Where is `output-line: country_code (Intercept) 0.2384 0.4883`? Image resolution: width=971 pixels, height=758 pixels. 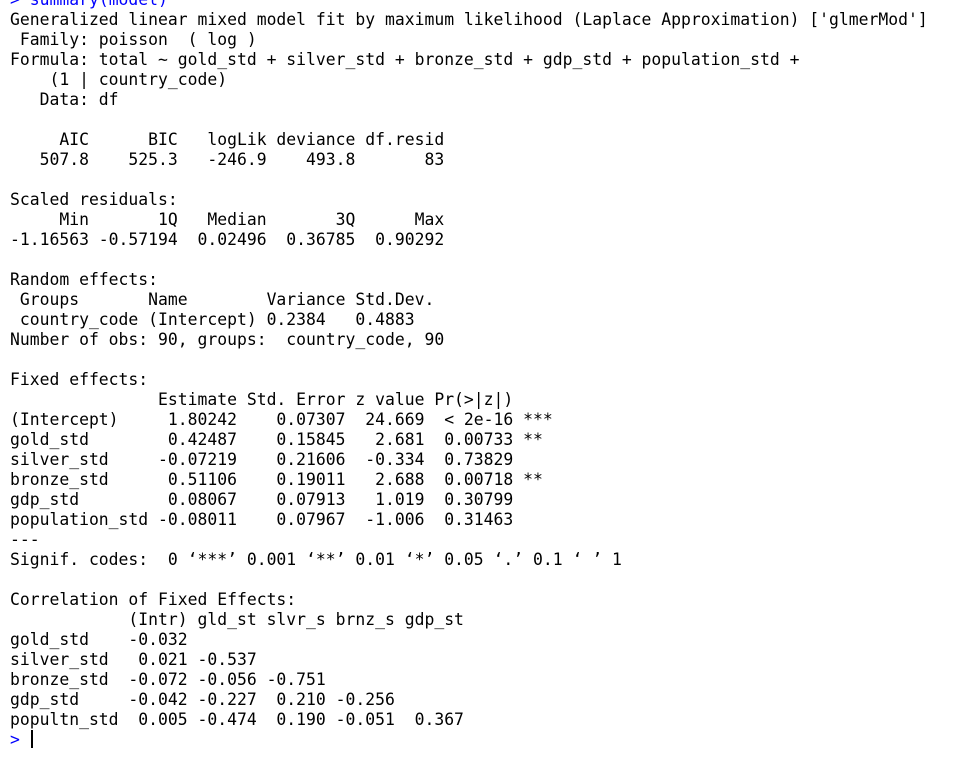
output-line: country_code (Intercept) 0.2384 0.4883 is located at coordinates (222, 319).